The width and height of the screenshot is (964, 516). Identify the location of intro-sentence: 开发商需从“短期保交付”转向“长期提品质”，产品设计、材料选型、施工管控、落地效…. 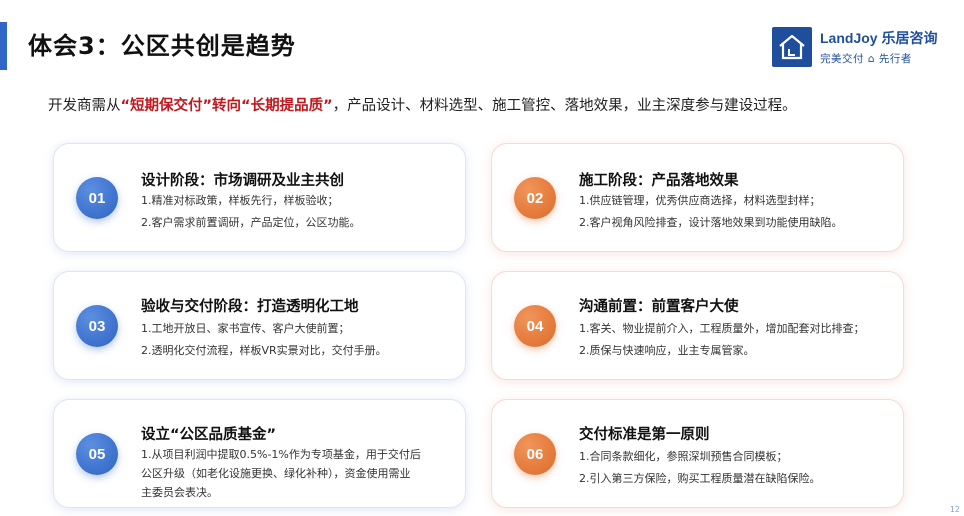
(422, 104).